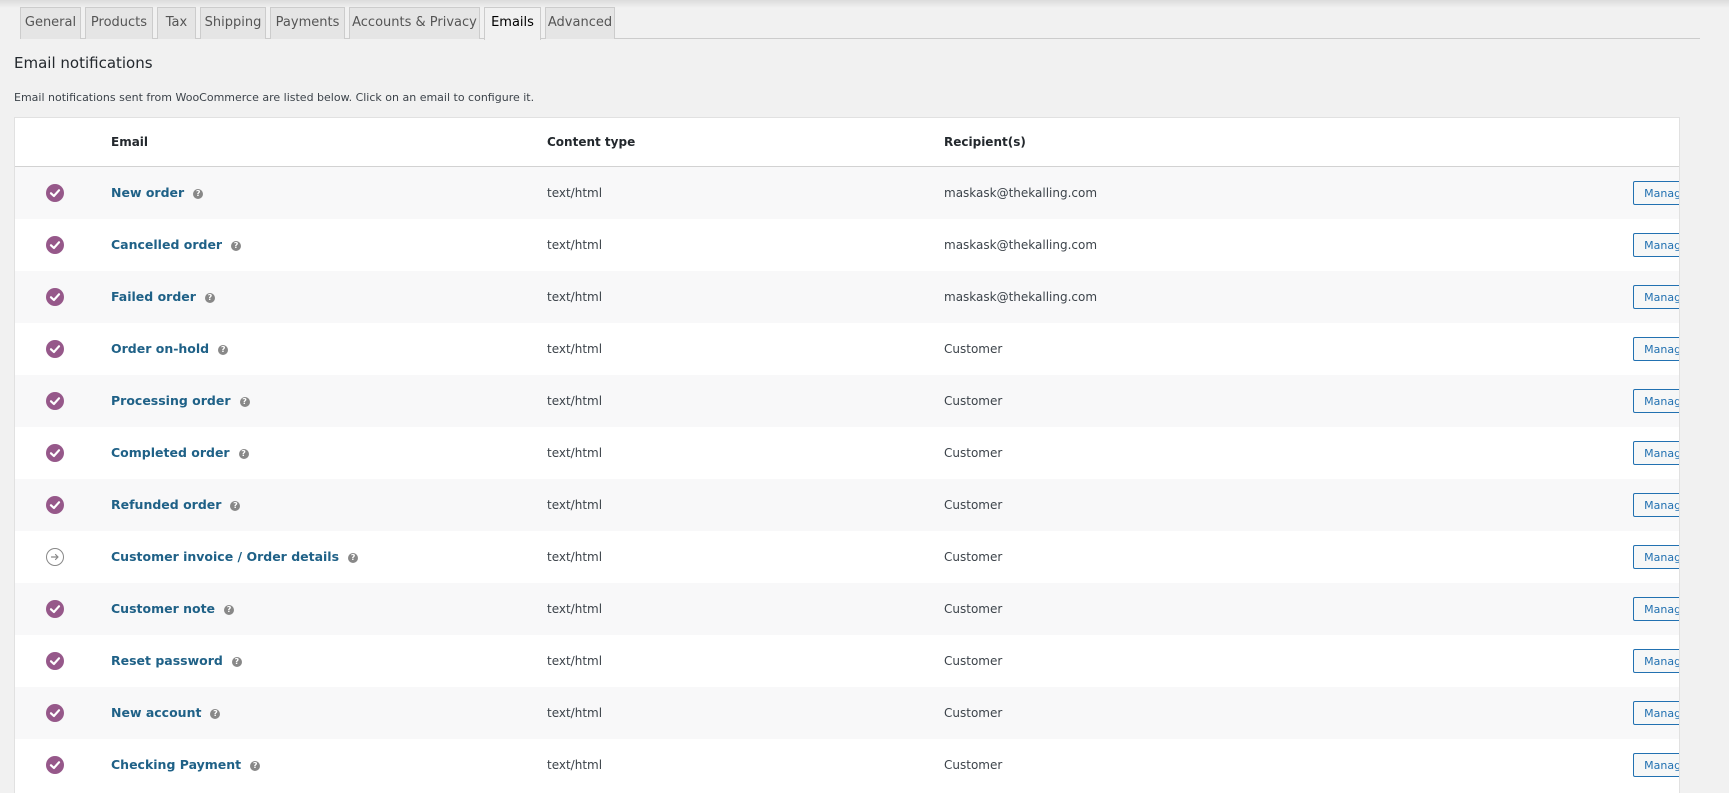 The height and width of the screenshot is (793, 1729). What do you see at coordinates (173, 608) in the screenshot?
I see `email-link: Customer note?` at bounding box center [173, 608].